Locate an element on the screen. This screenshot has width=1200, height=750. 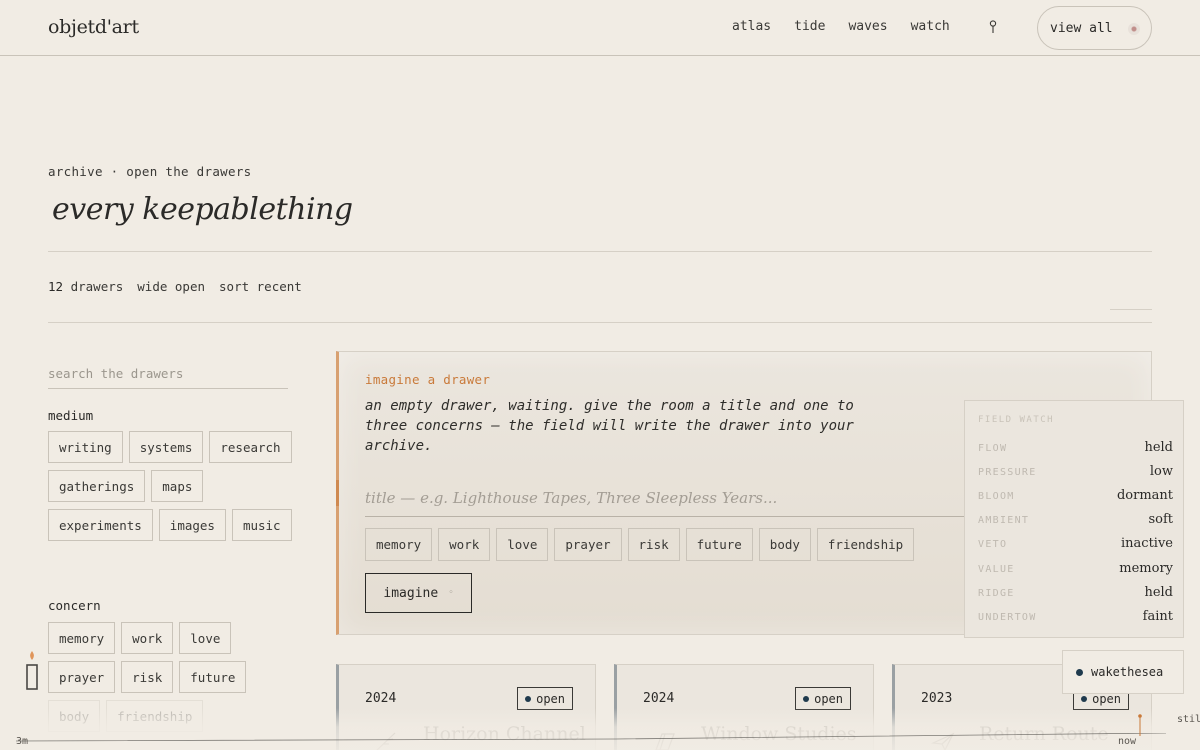
medium-chip-maps: maps is located at coordinates (177, 486).